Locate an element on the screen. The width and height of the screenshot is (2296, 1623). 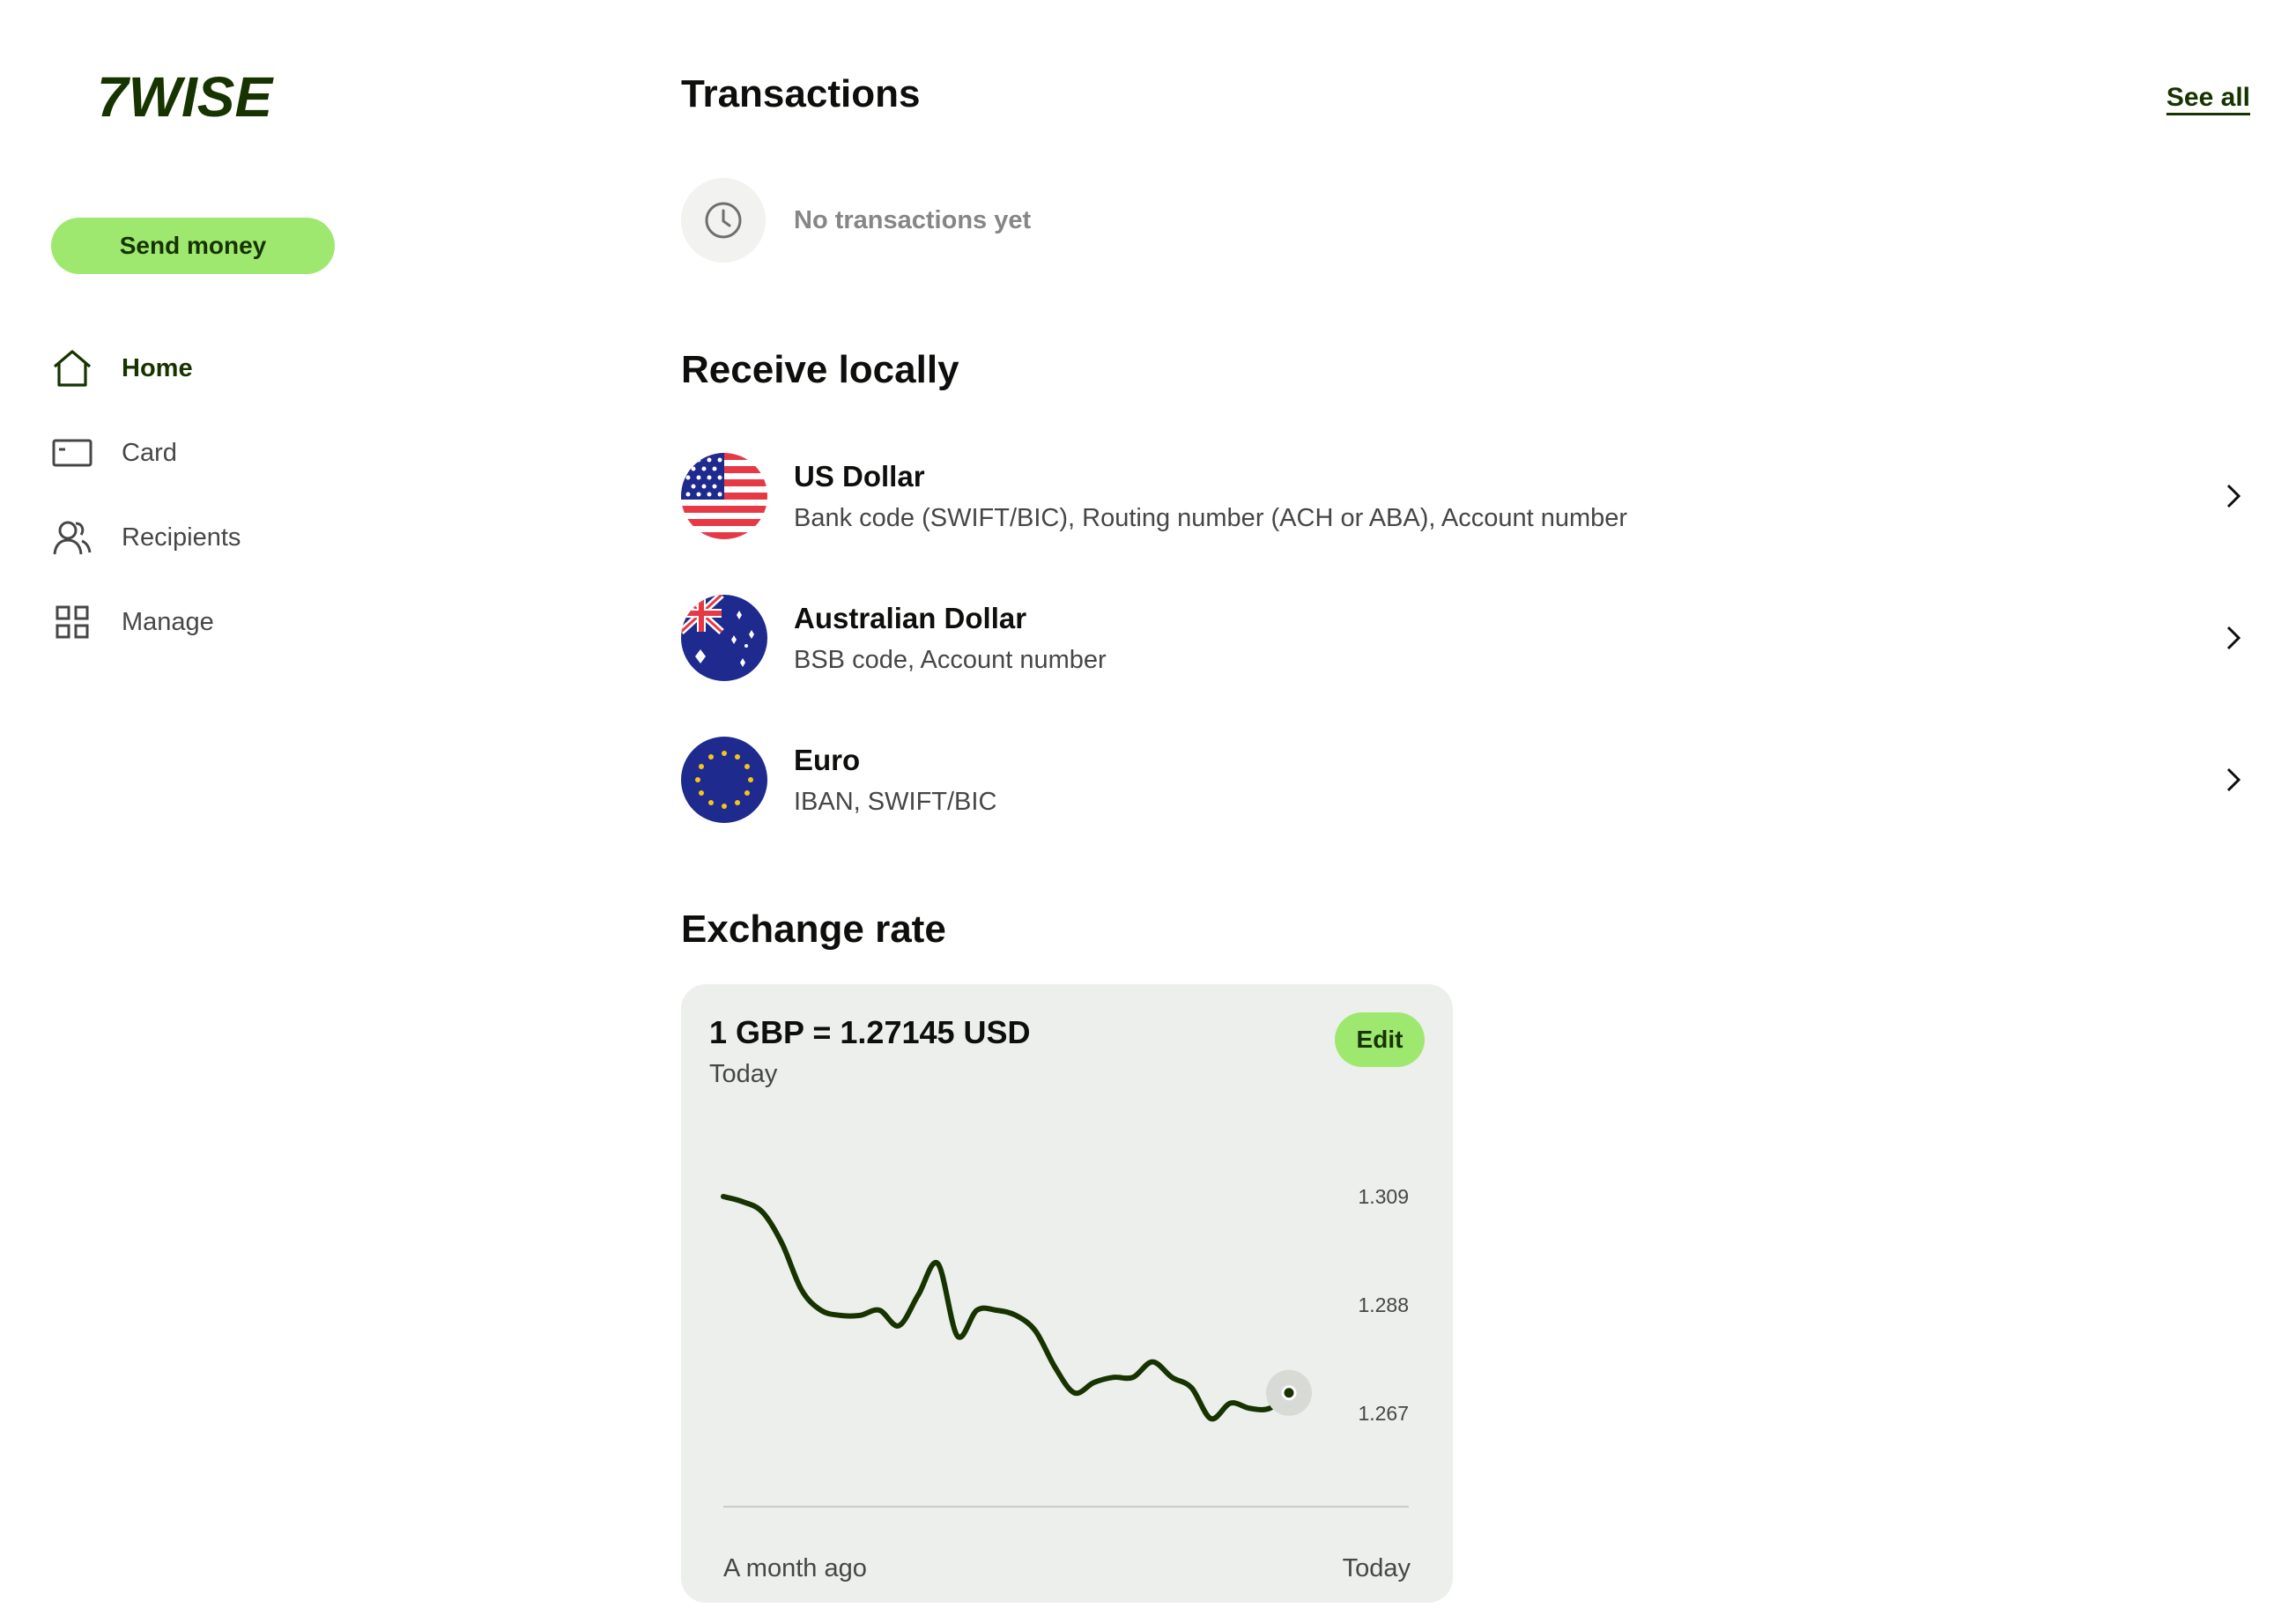
empty-transactions-label: No transactions yet is located at coordinates (913, 219).